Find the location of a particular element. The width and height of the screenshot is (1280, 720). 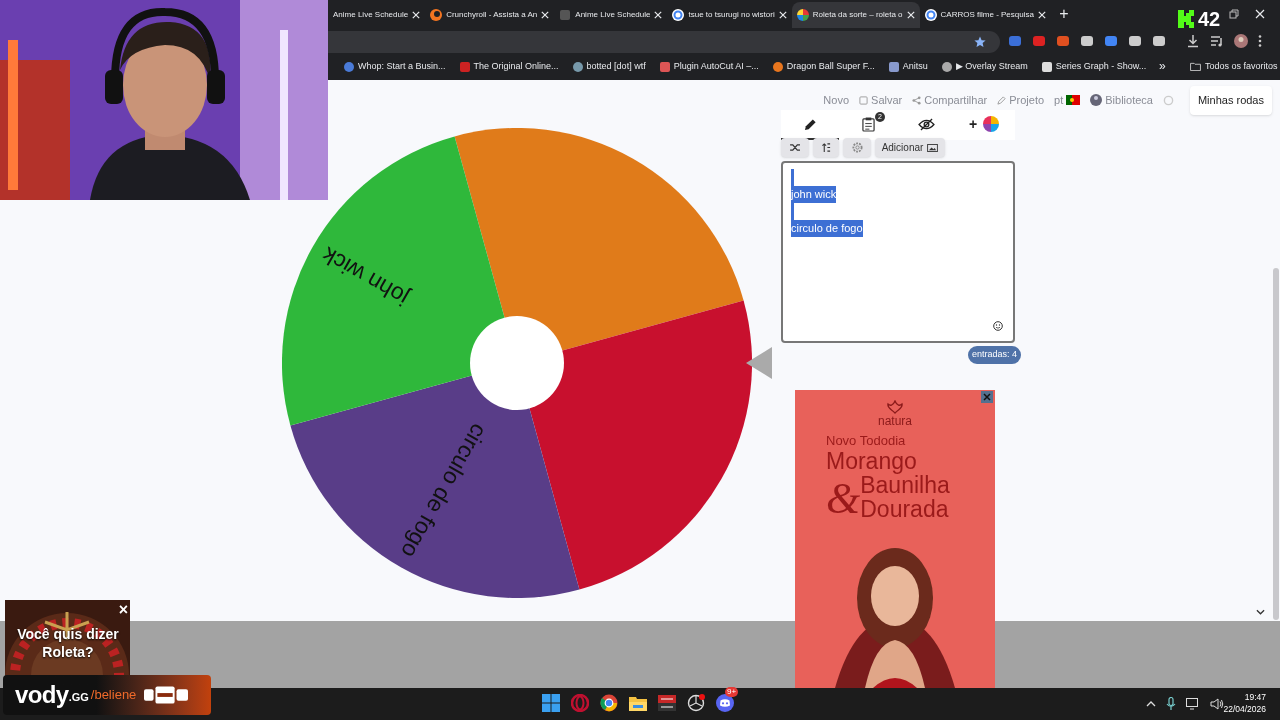

browser-tab: CARROS filme - Pesquisa is located at coordinates (985, 15).